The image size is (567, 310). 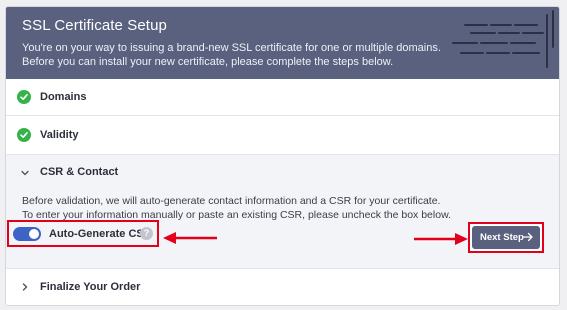 What do you see at coordinates (90, 287) in the screenshot?
I see `step-label-finalize: Finalize Your Order` at bounding box center [90, 287].